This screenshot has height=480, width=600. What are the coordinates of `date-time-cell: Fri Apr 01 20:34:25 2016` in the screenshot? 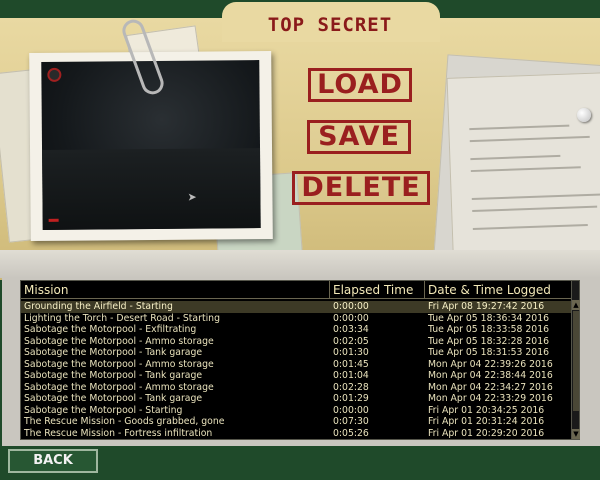 It's located at (486, 410).